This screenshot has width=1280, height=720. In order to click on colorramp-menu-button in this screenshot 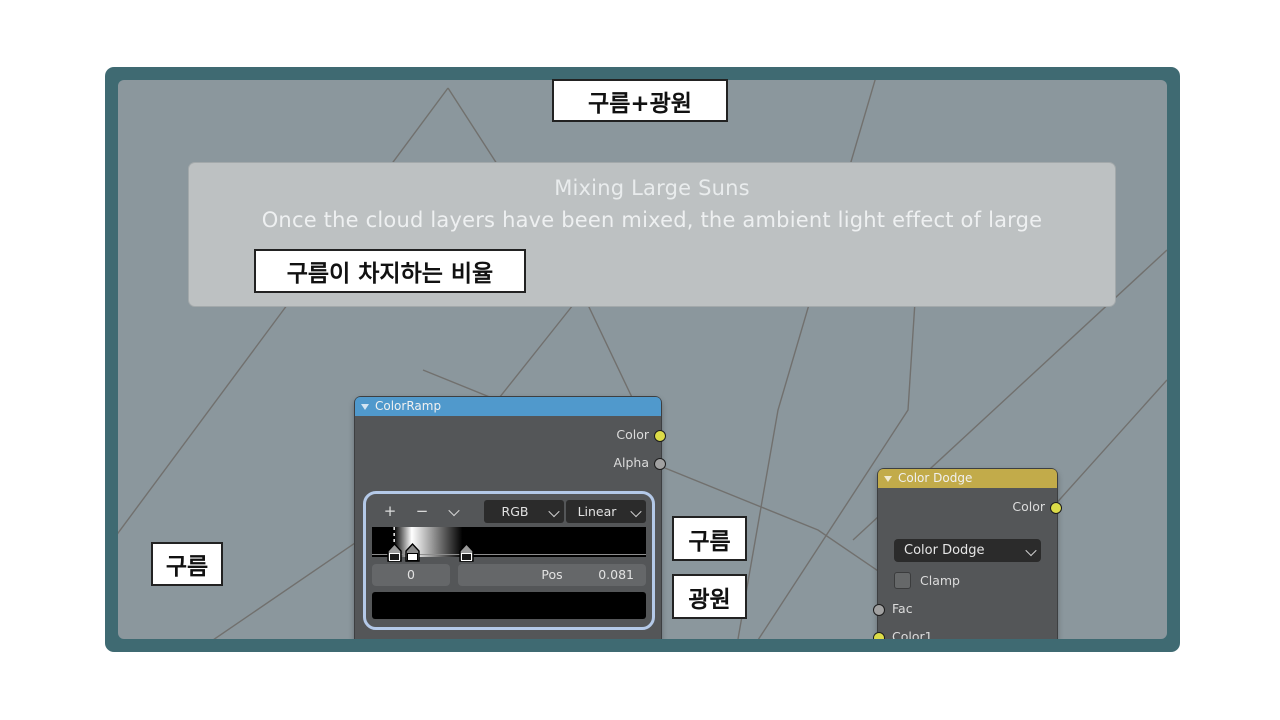, I will do `click(454, 511)`.